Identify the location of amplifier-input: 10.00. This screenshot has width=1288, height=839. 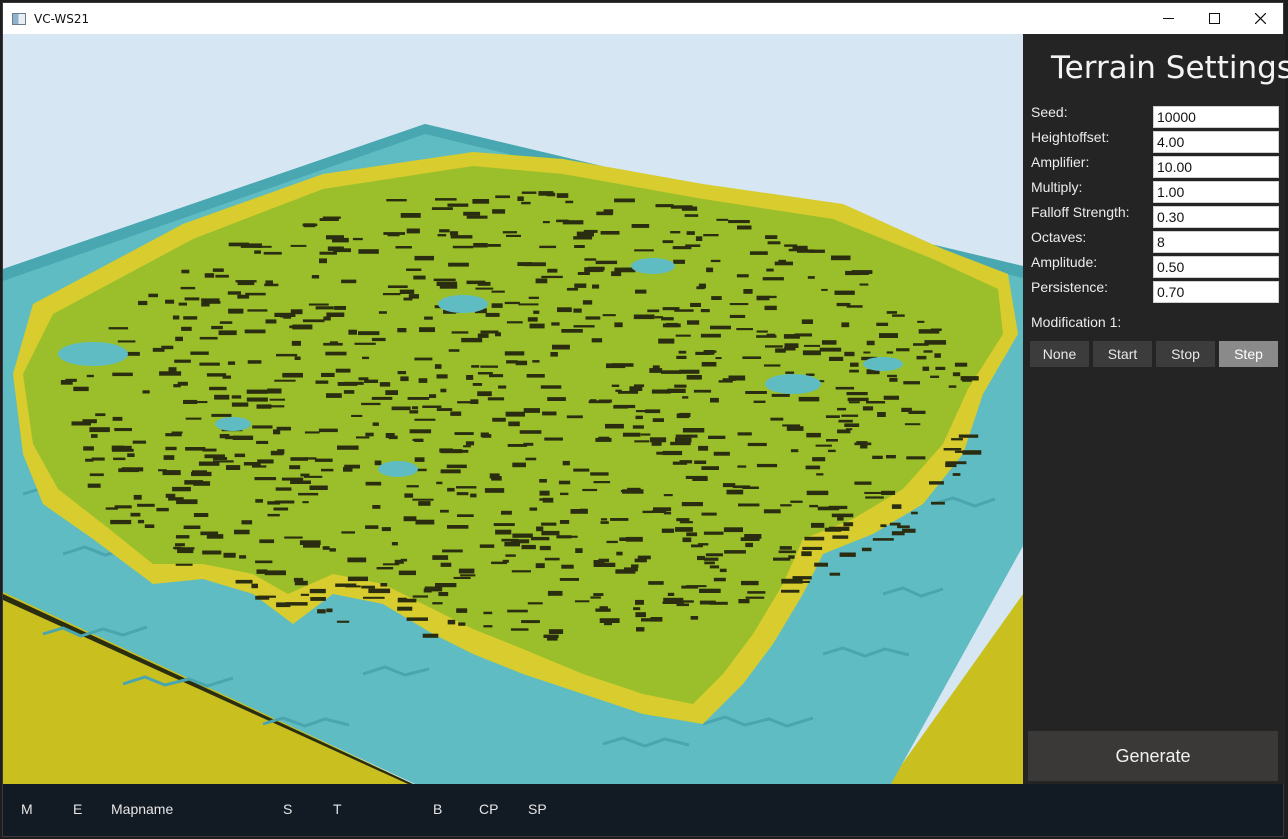
(1216, 167).